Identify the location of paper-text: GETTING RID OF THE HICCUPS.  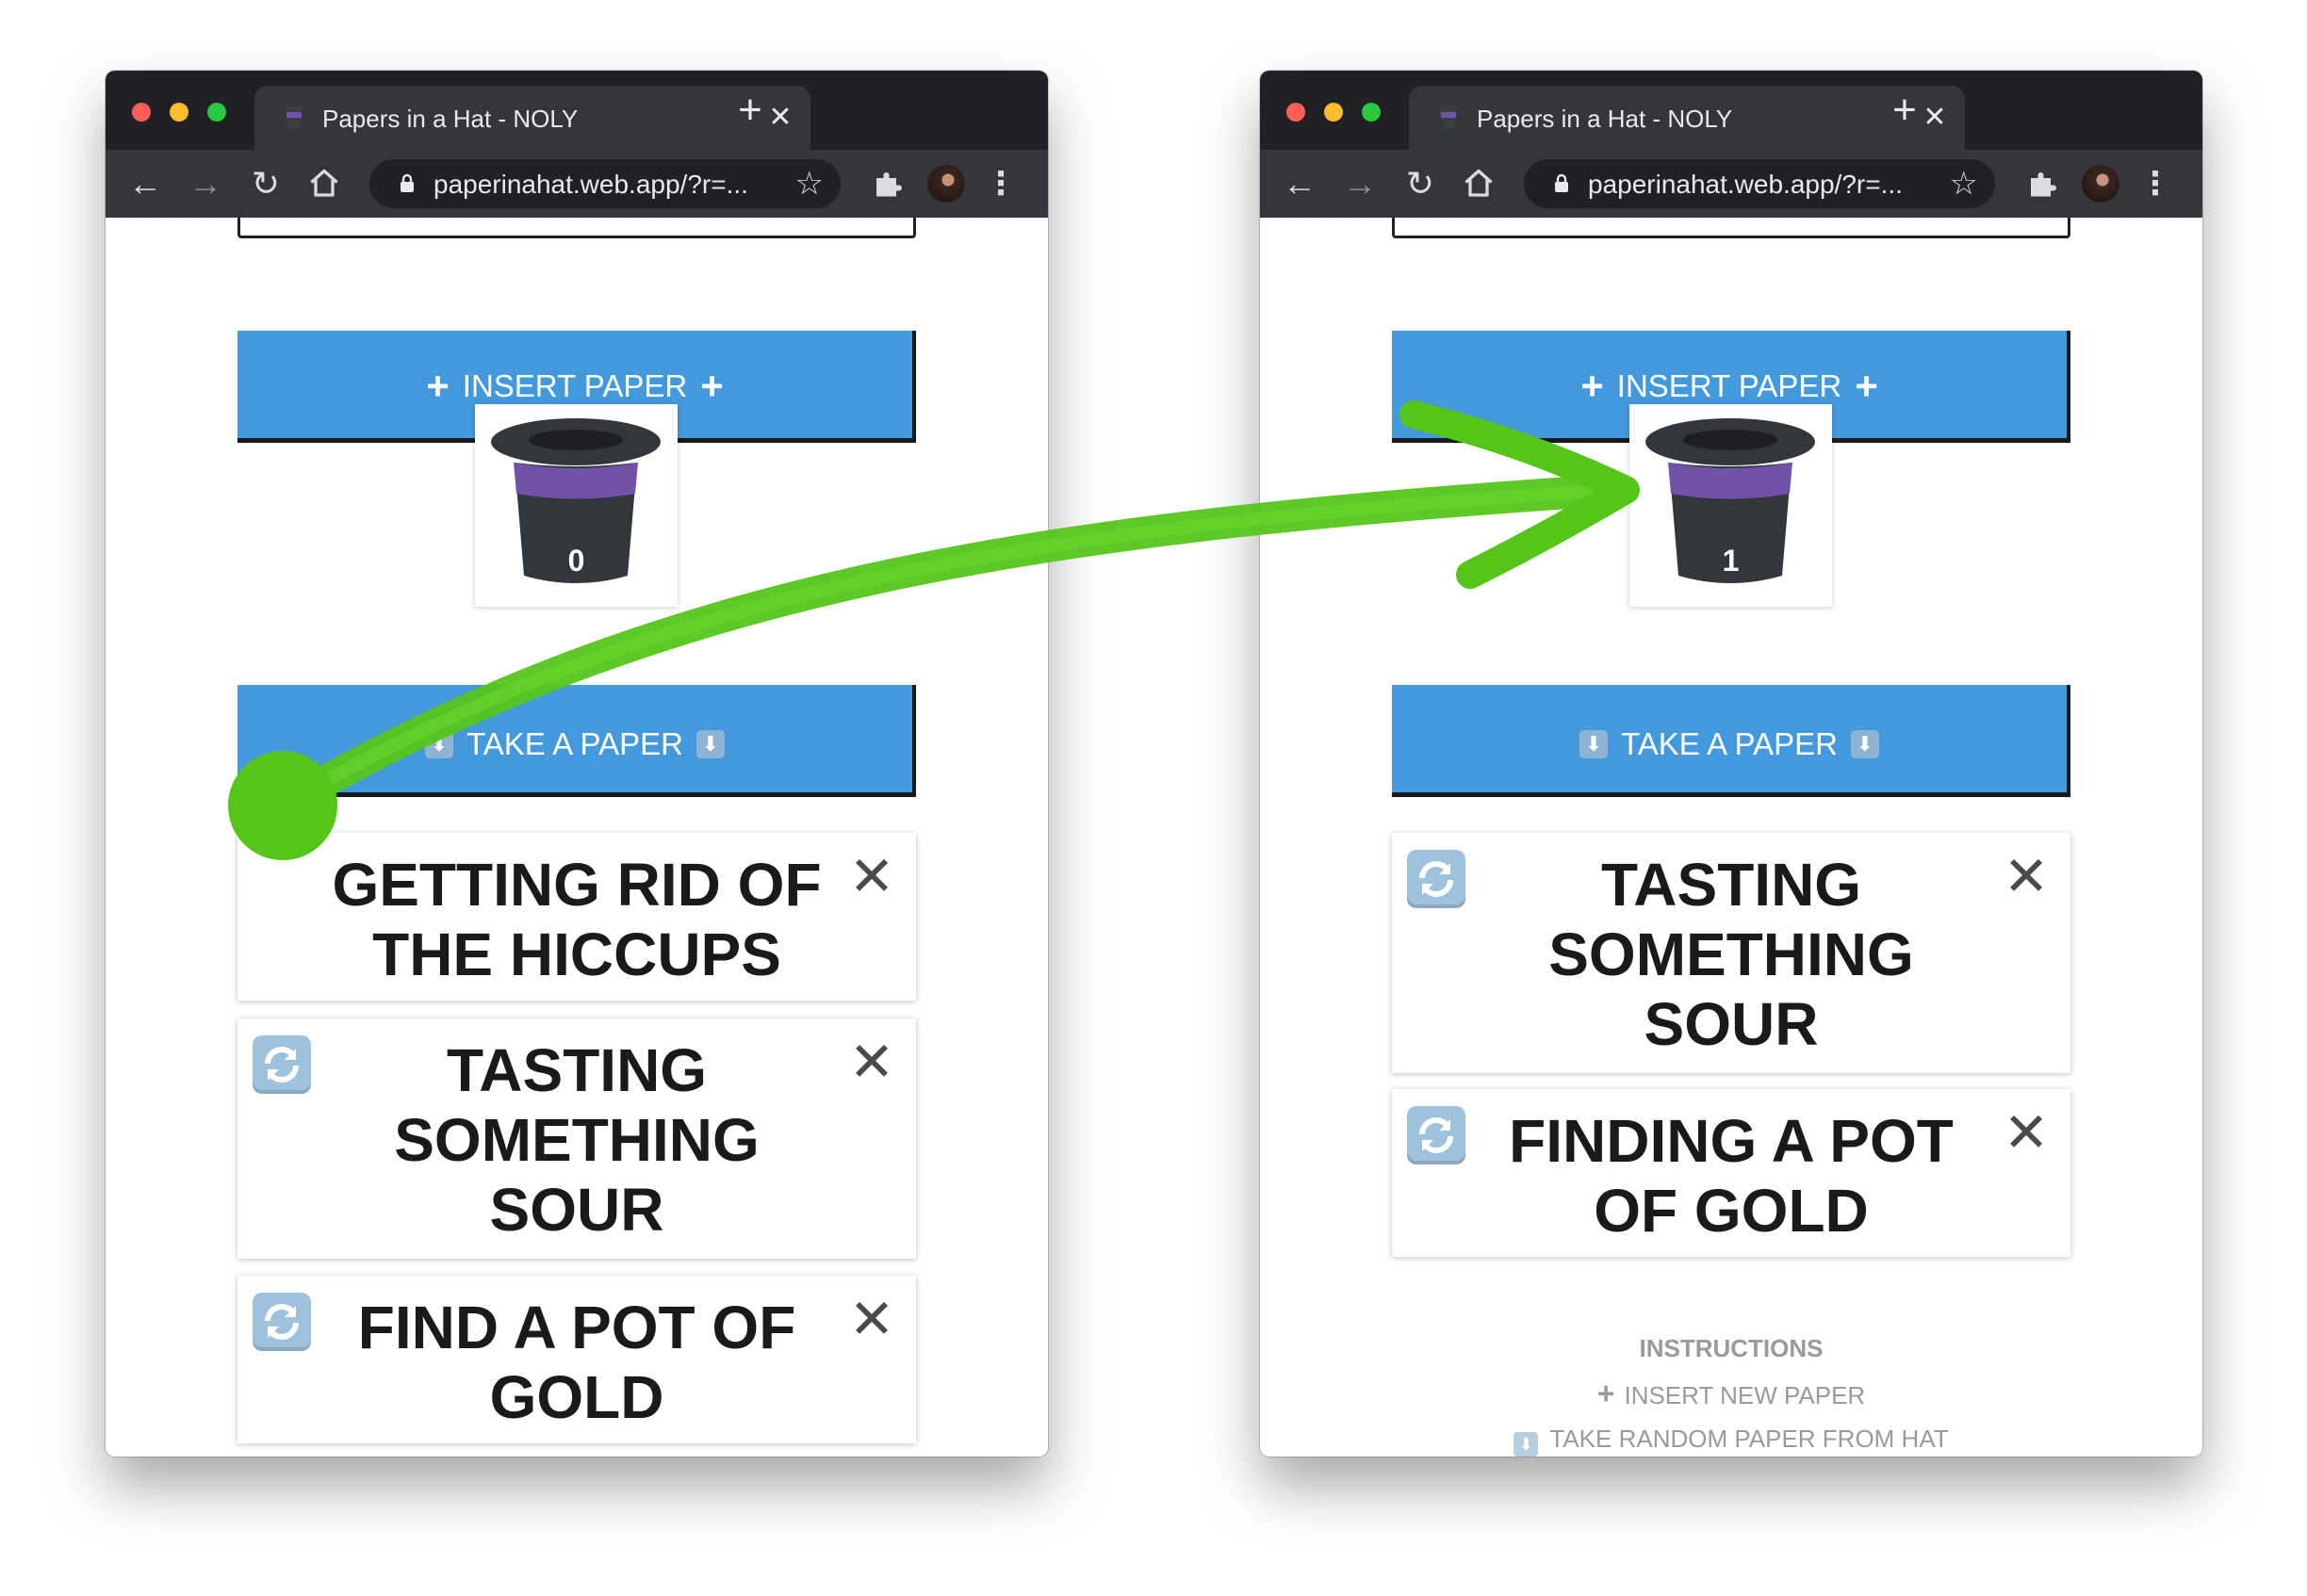
(577, 919).